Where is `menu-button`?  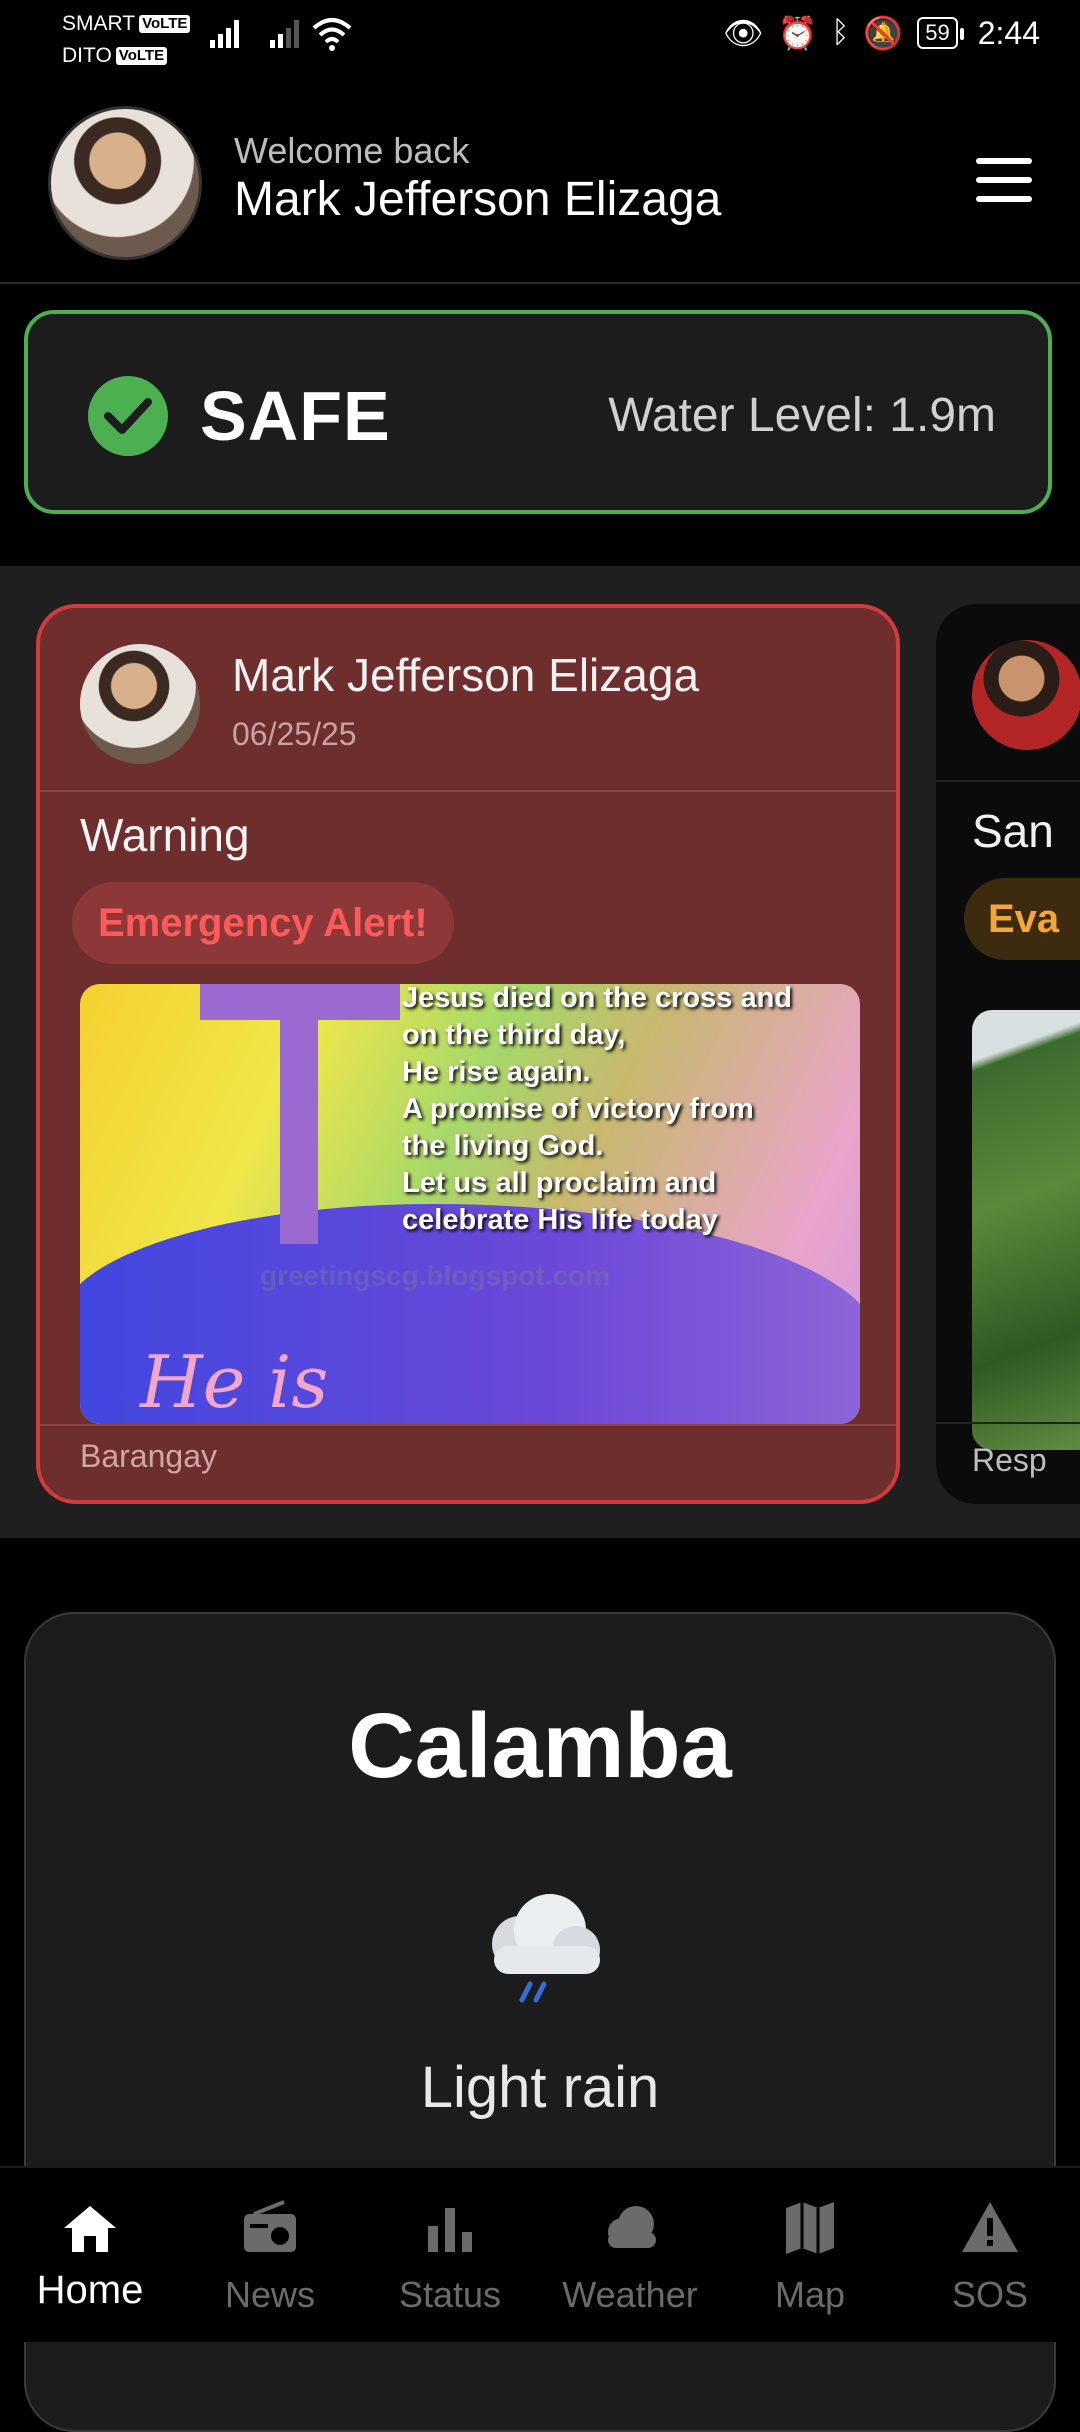
menu-button is located at coordinates (1004, 180).